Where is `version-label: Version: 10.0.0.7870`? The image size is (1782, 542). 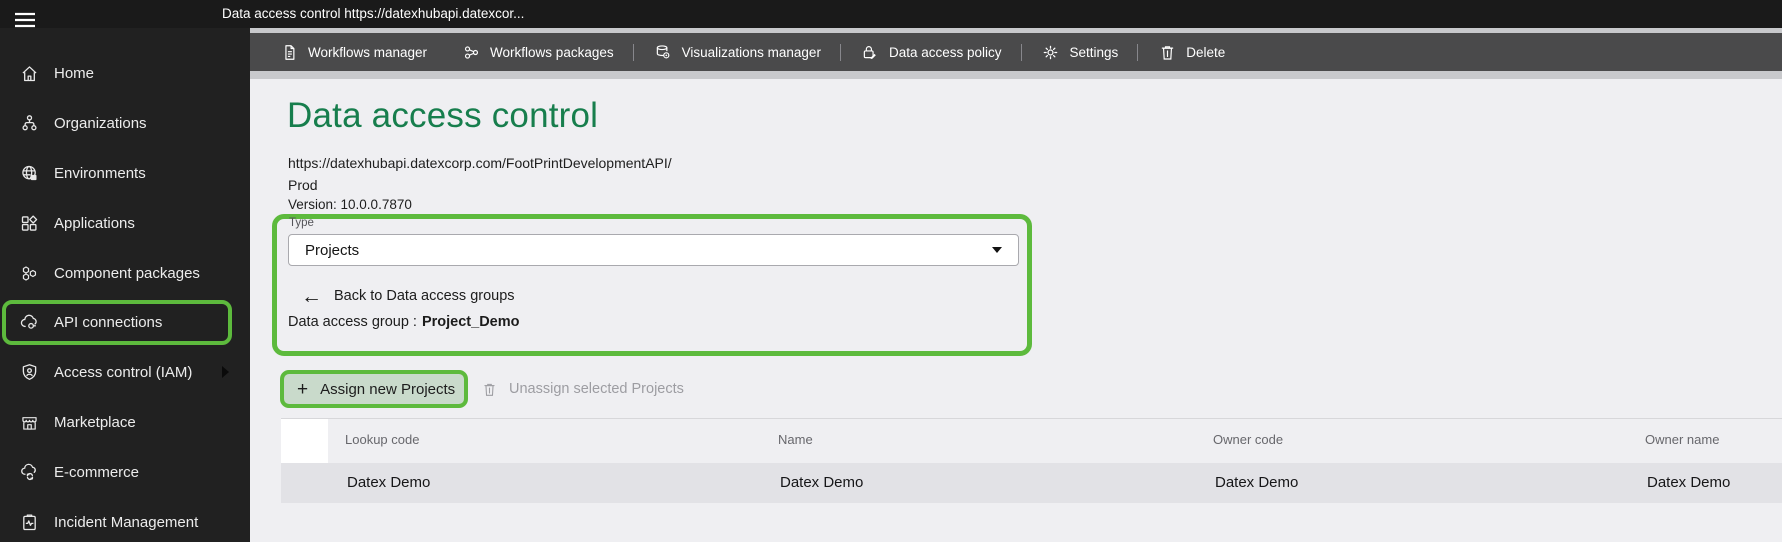
version-label: Version: 10.0.0.7870 is located at coordinates (350, 204).